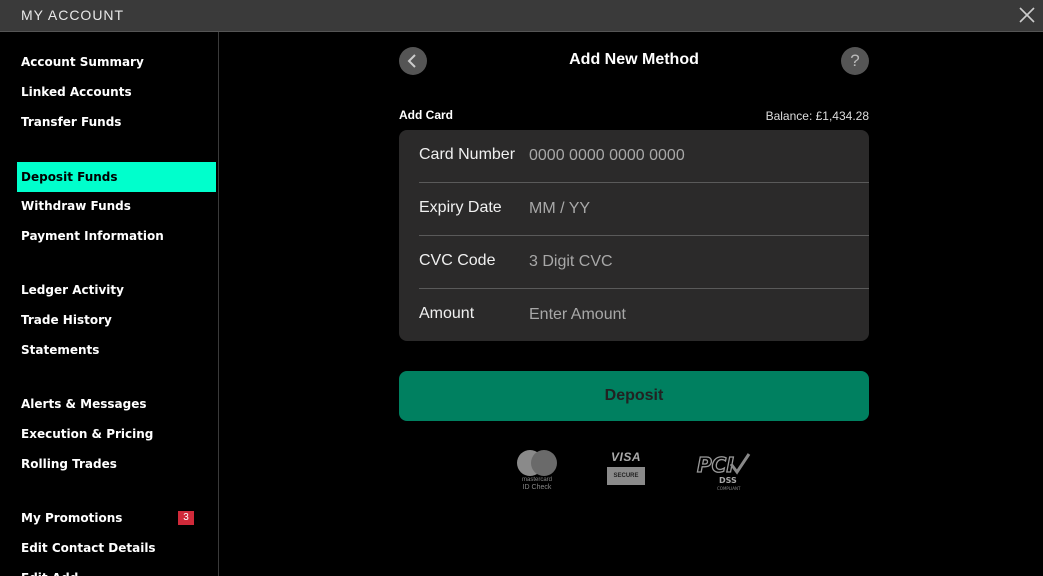  Describe the element at coordinates (116, 350) in the screenshot. I see `sidebar-item-statements: Statements` at that location.